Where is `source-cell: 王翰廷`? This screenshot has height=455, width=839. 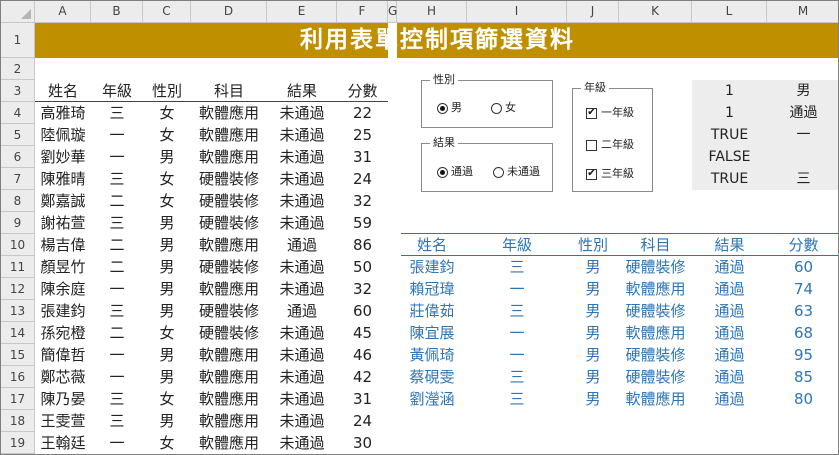
source-cell: 王翰廷 is located at coordinates (63, 443).